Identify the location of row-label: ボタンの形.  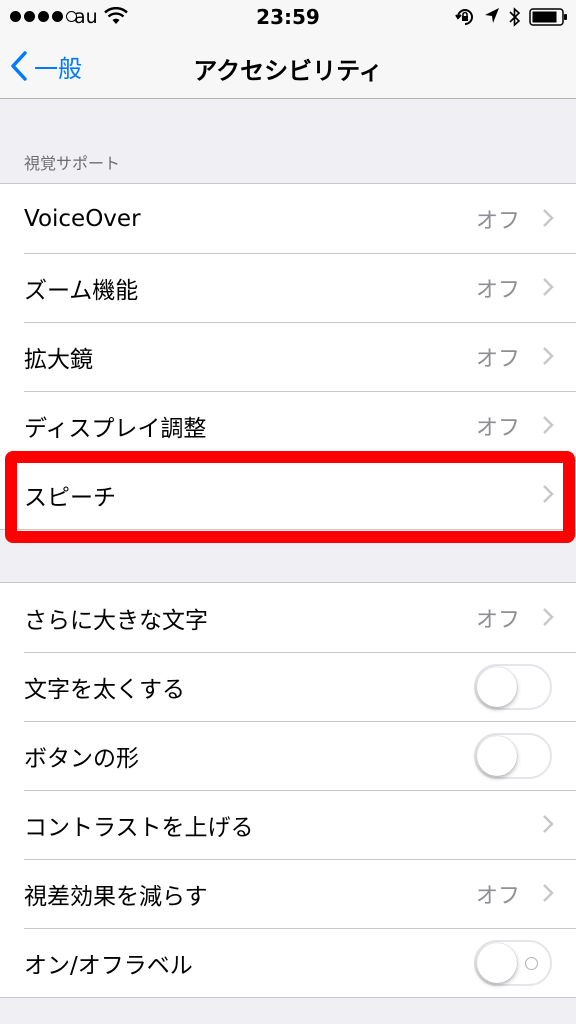
(81, 758).